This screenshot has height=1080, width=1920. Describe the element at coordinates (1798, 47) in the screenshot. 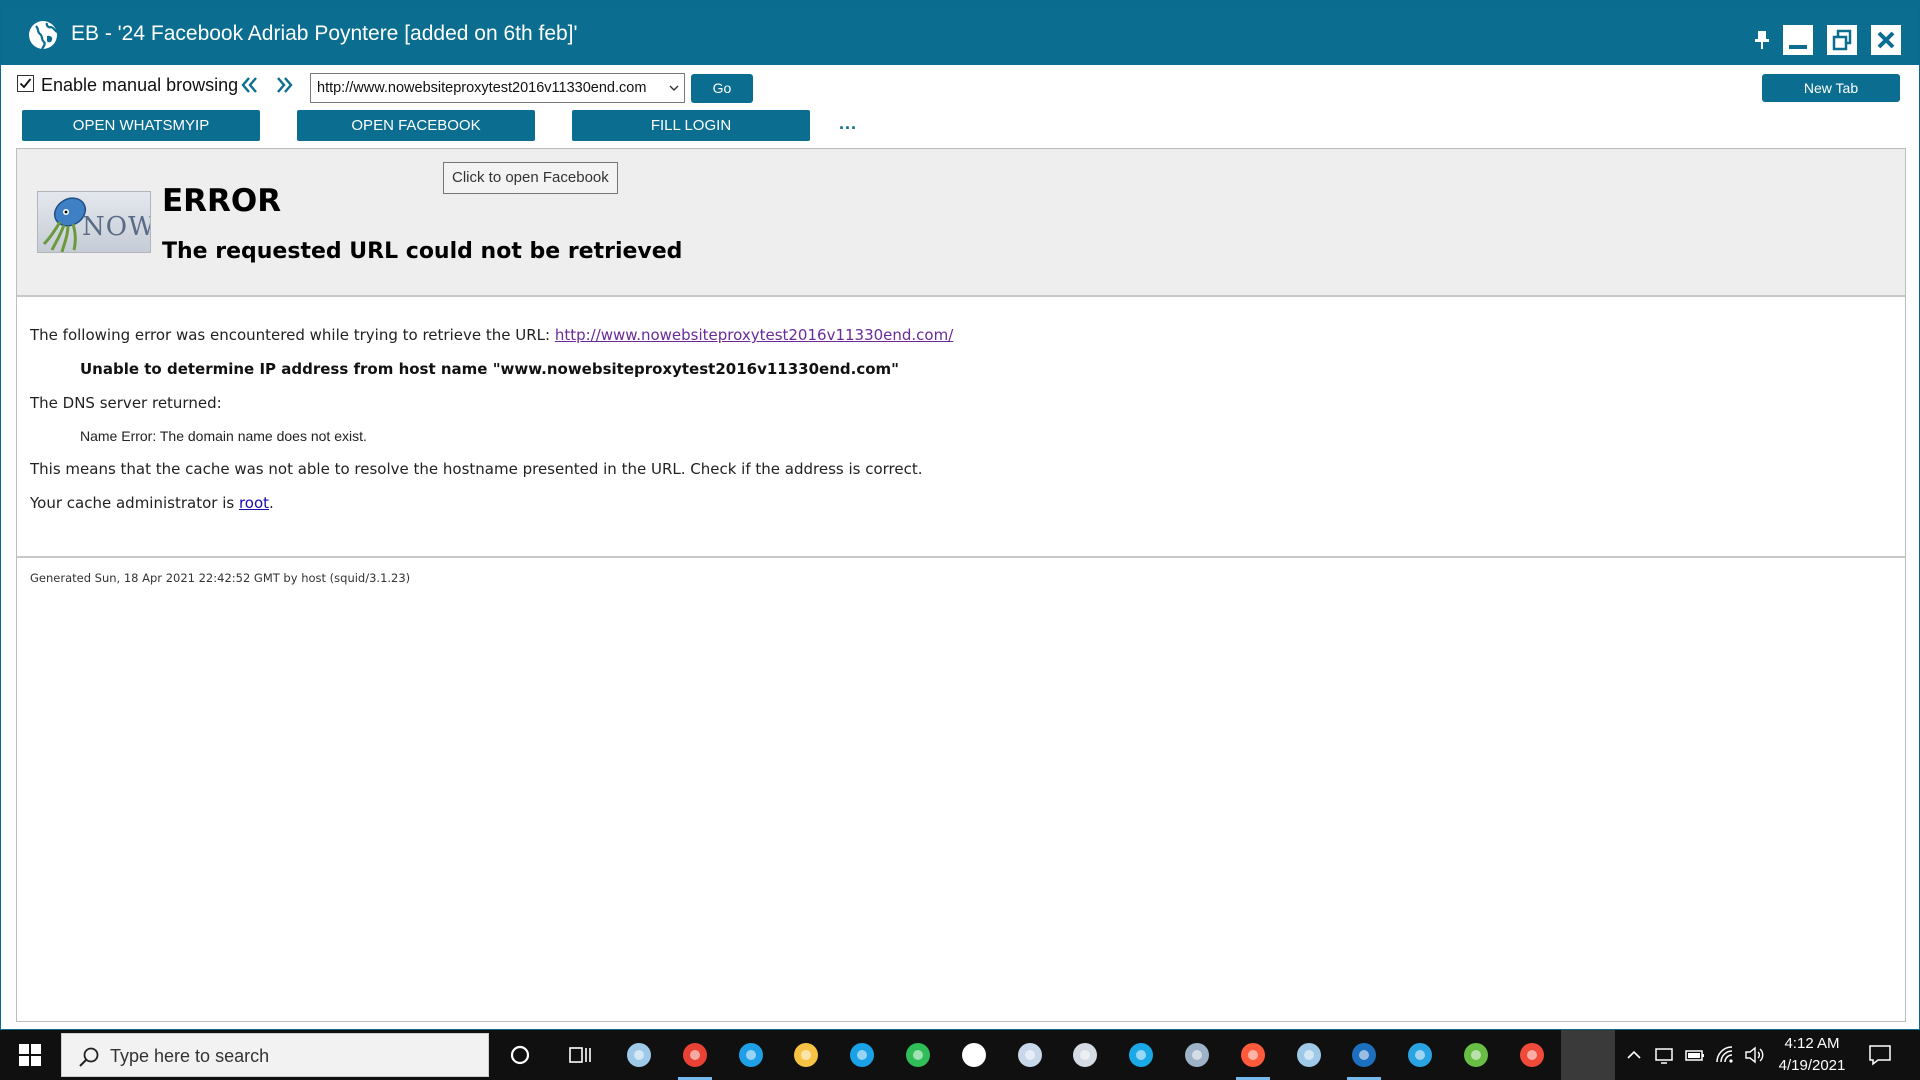

I see `minimize-icon` at that location.